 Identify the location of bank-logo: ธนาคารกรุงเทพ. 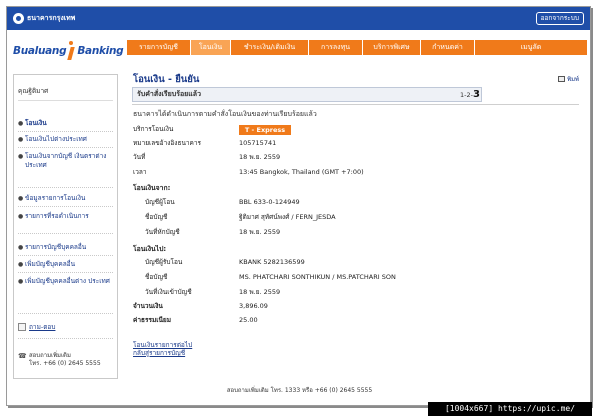
(44, 18).